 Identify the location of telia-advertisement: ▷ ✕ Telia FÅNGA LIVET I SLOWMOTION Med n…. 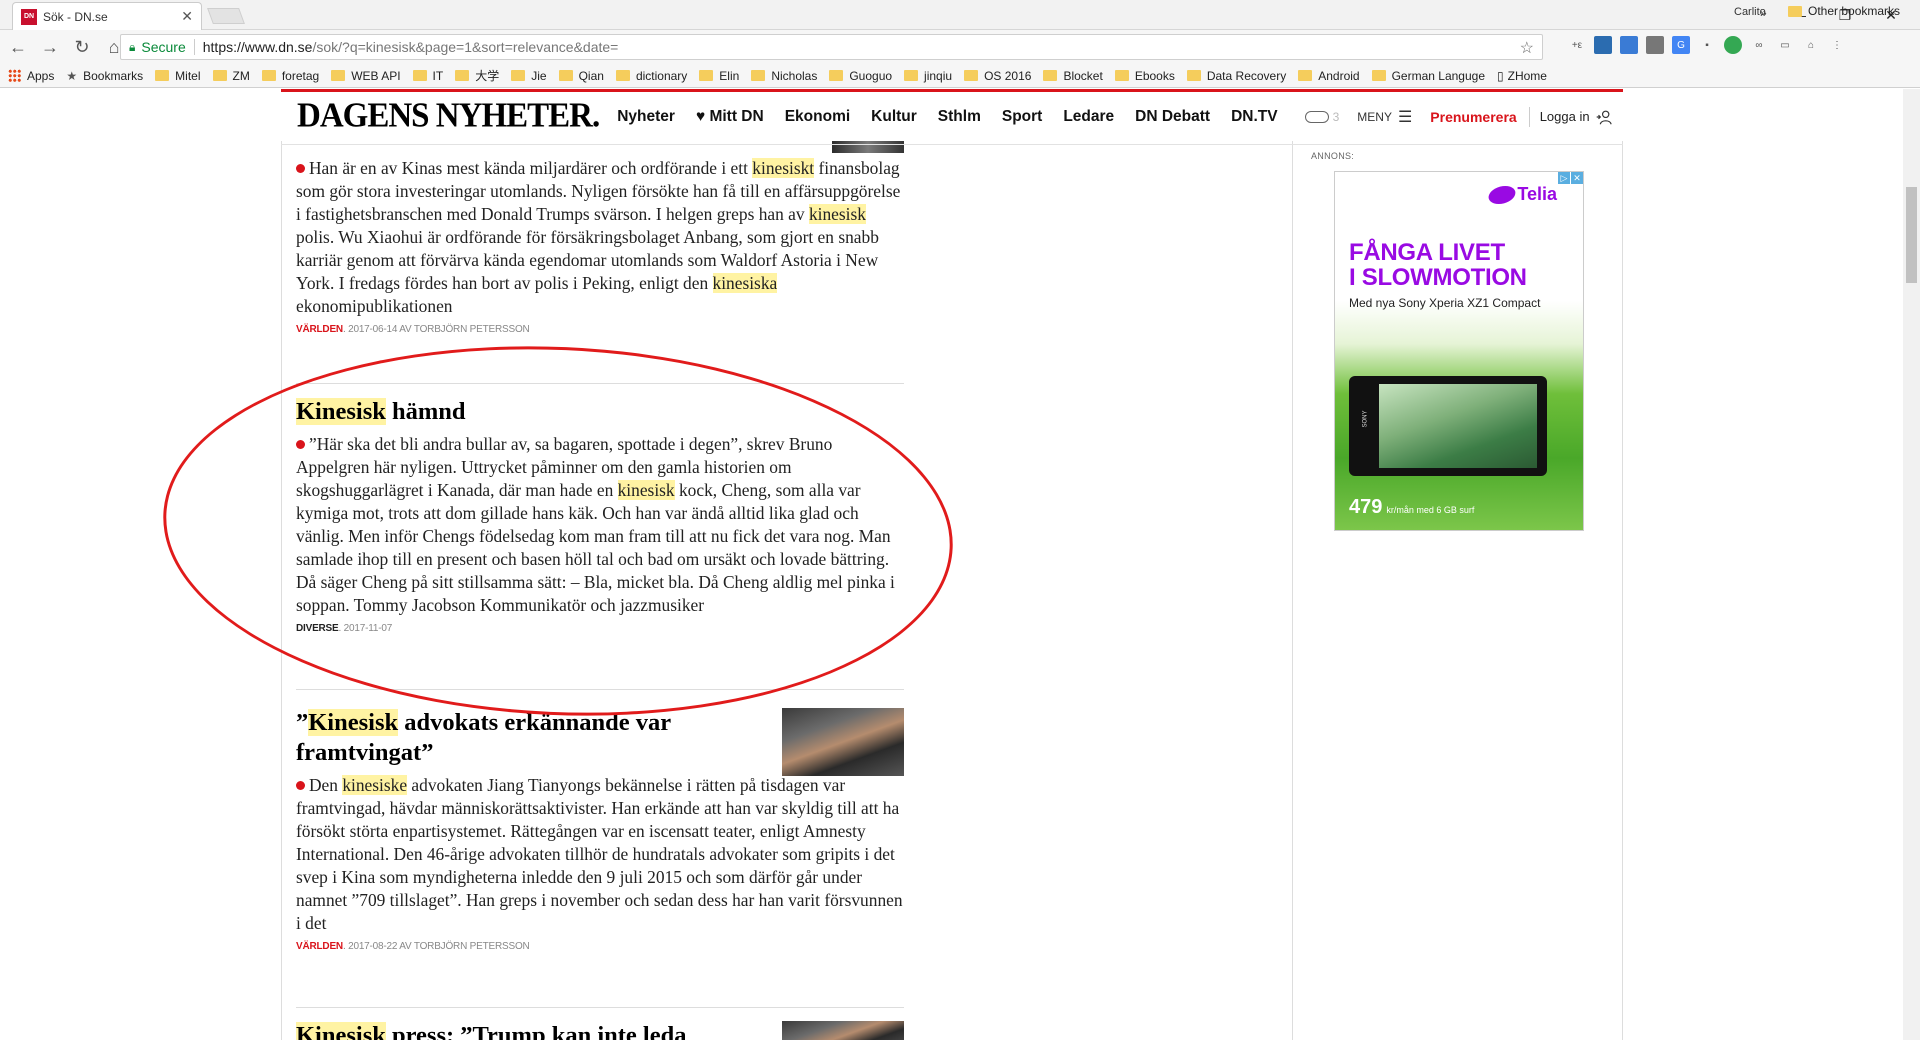
(1459, 351).